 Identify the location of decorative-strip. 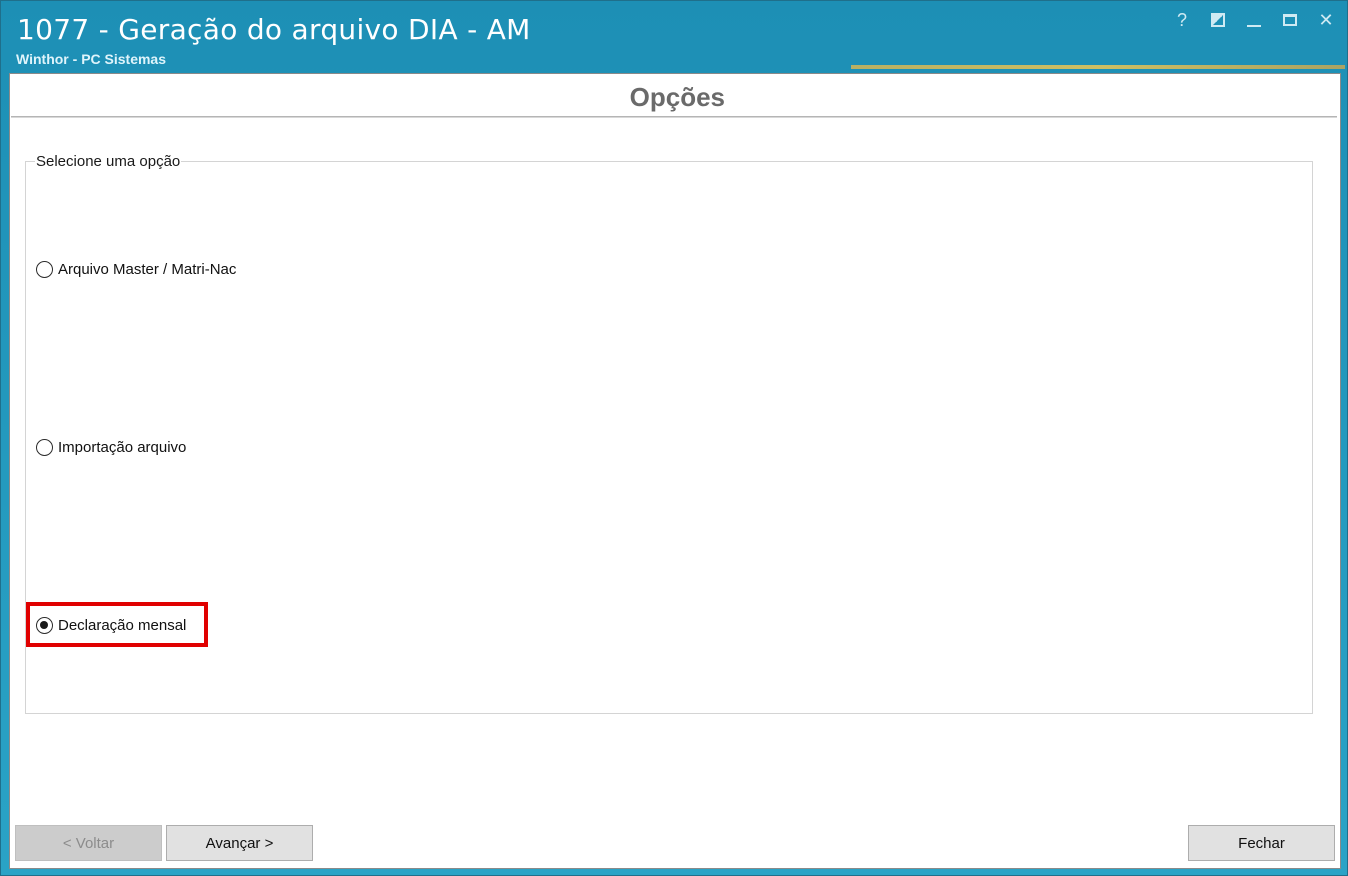
(1098, 67).